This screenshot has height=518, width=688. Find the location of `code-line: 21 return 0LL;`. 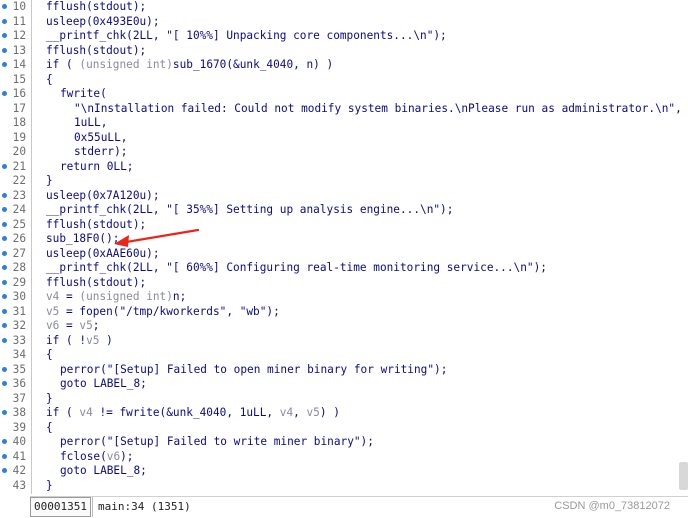

code-line: 21 return 0LL; is located at coordinates (344, 167).